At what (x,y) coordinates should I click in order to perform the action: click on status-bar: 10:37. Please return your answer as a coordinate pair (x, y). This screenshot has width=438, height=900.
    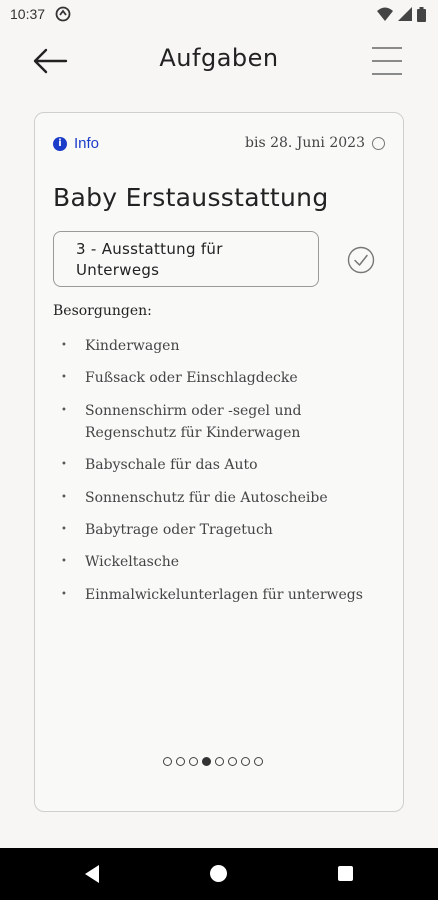
    Looking at the image, I should click on (219, 14).